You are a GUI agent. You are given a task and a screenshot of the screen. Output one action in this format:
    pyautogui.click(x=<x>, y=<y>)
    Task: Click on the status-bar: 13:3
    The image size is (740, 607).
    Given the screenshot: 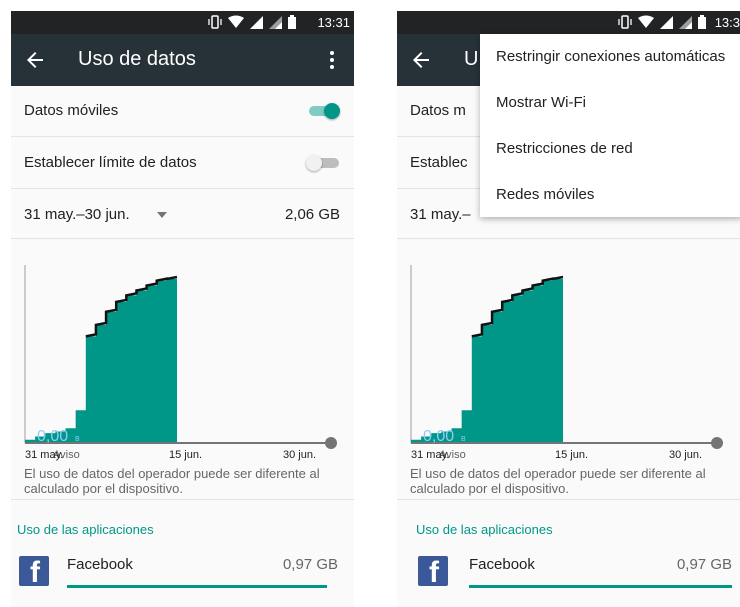 What is the action you would take?
    pyautogui.click(x=568, y=22)
    